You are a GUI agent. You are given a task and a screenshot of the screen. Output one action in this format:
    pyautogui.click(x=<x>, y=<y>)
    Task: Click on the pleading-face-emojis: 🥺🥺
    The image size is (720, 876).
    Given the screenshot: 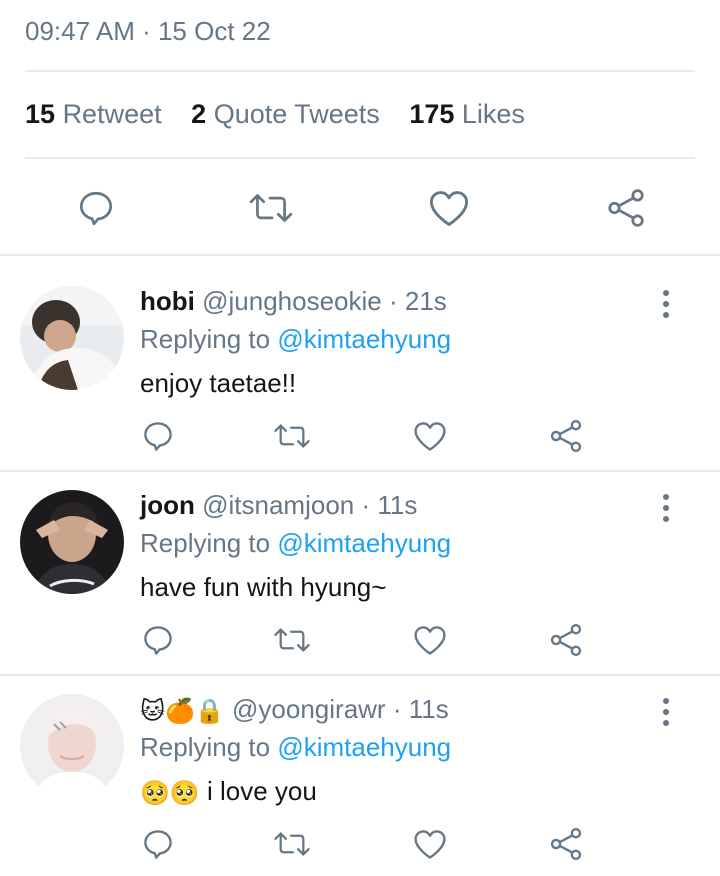 What is the action you would take?
    pyautogui.click(x=170, y=793)
    